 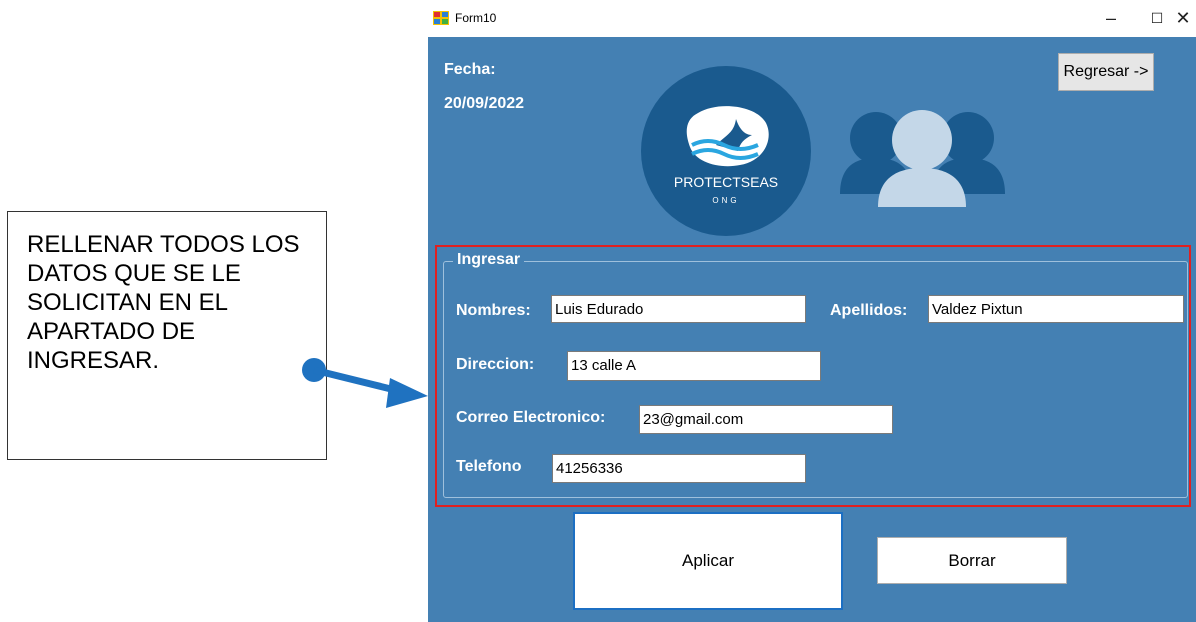 What do you see at coordinates (484, 103) in the screenshot?
I see `date-value: 20/09/2022` at bounding box center [484, 103].